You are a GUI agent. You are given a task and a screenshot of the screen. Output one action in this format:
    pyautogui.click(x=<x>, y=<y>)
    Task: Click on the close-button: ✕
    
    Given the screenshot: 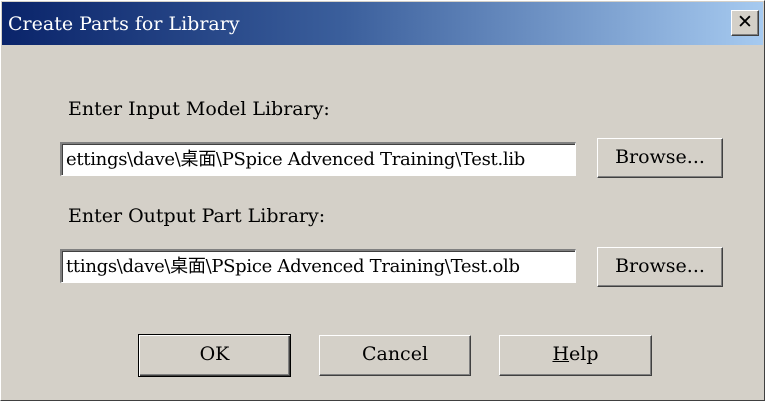 What is the action you would take?
    pyautogui.click(x=745, y=23)
    